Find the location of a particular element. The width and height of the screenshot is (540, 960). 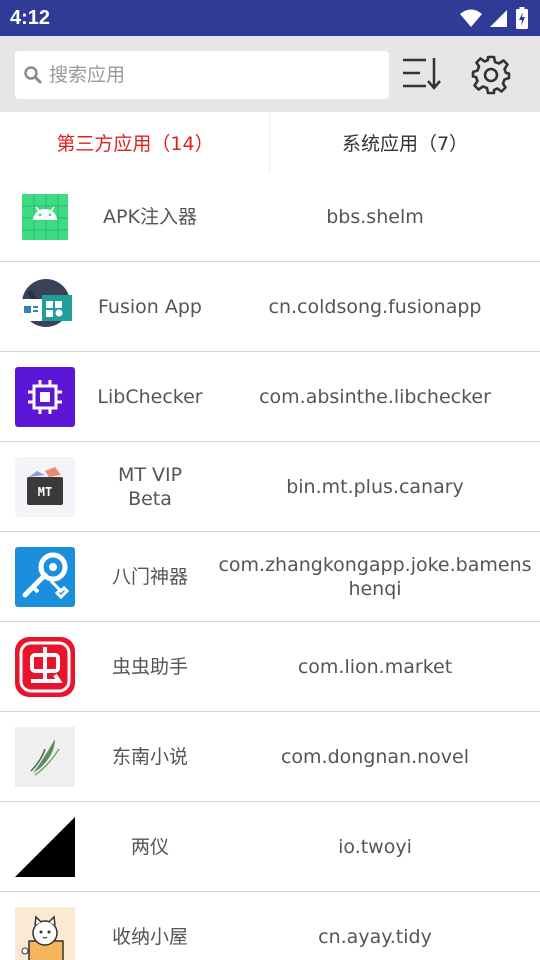

settings-button is located at coordinates (491, 75).